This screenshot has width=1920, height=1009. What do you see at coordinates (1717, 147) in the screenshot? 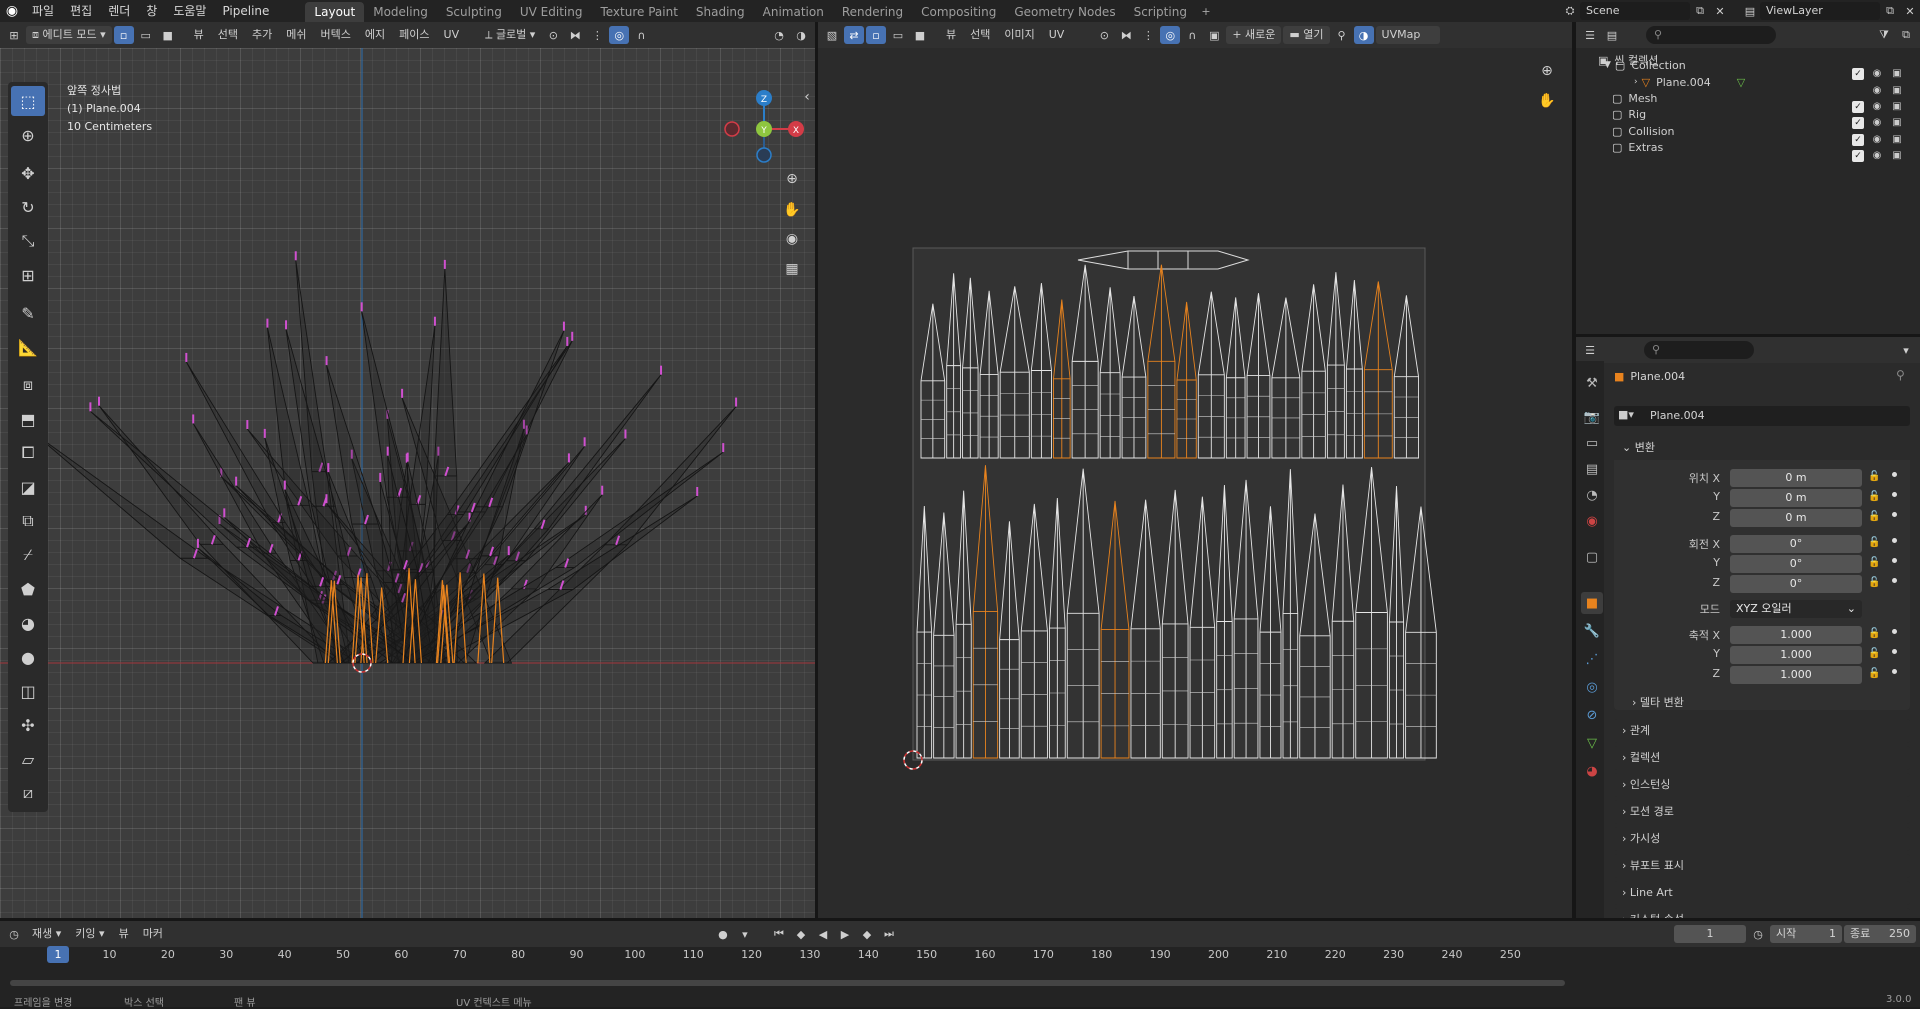
I see `outliner-item-extras: ▢ Extras` at bounding box center [1717, 147].